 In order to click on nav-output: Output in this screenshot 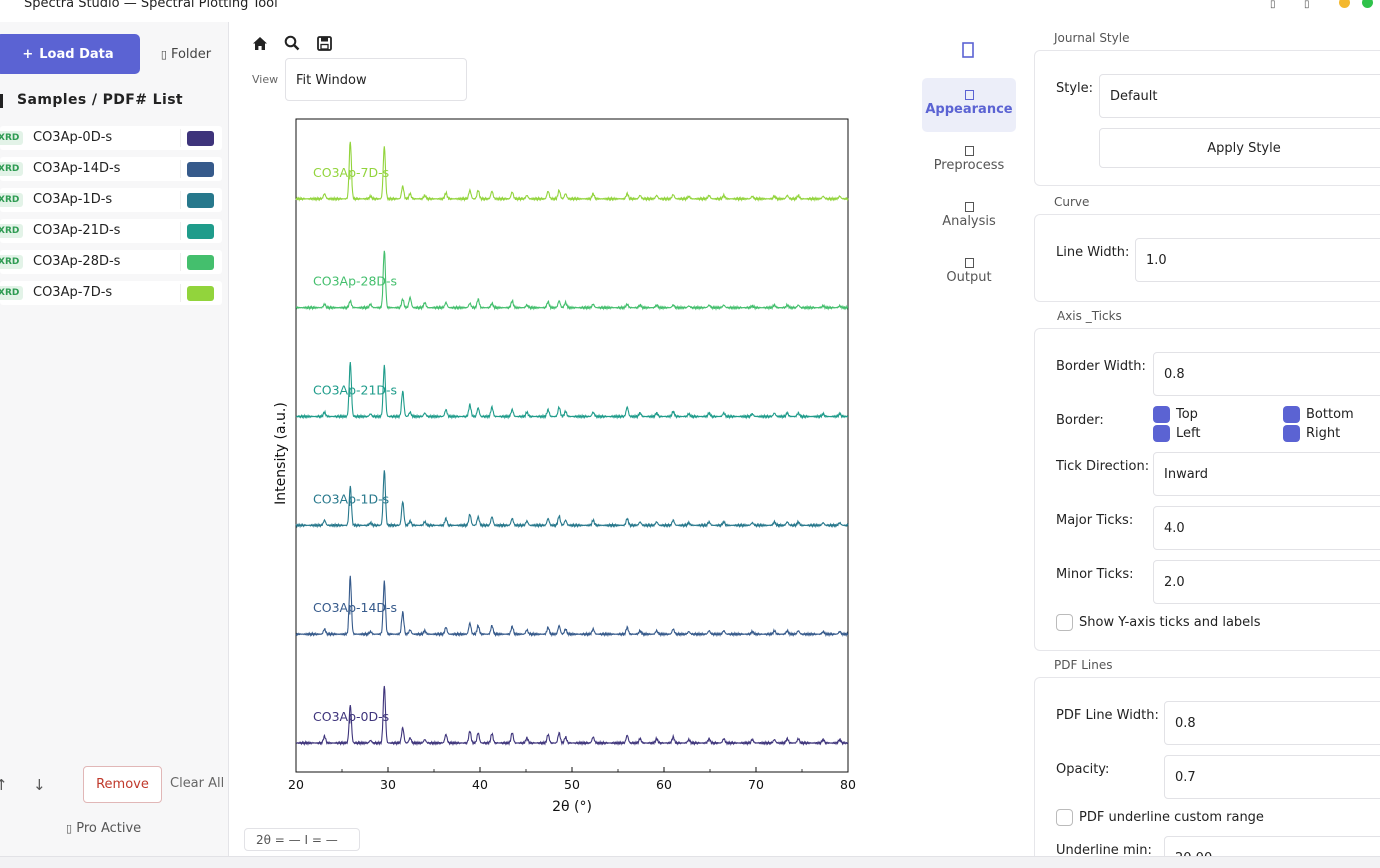, I will do `click(969, 273)`.